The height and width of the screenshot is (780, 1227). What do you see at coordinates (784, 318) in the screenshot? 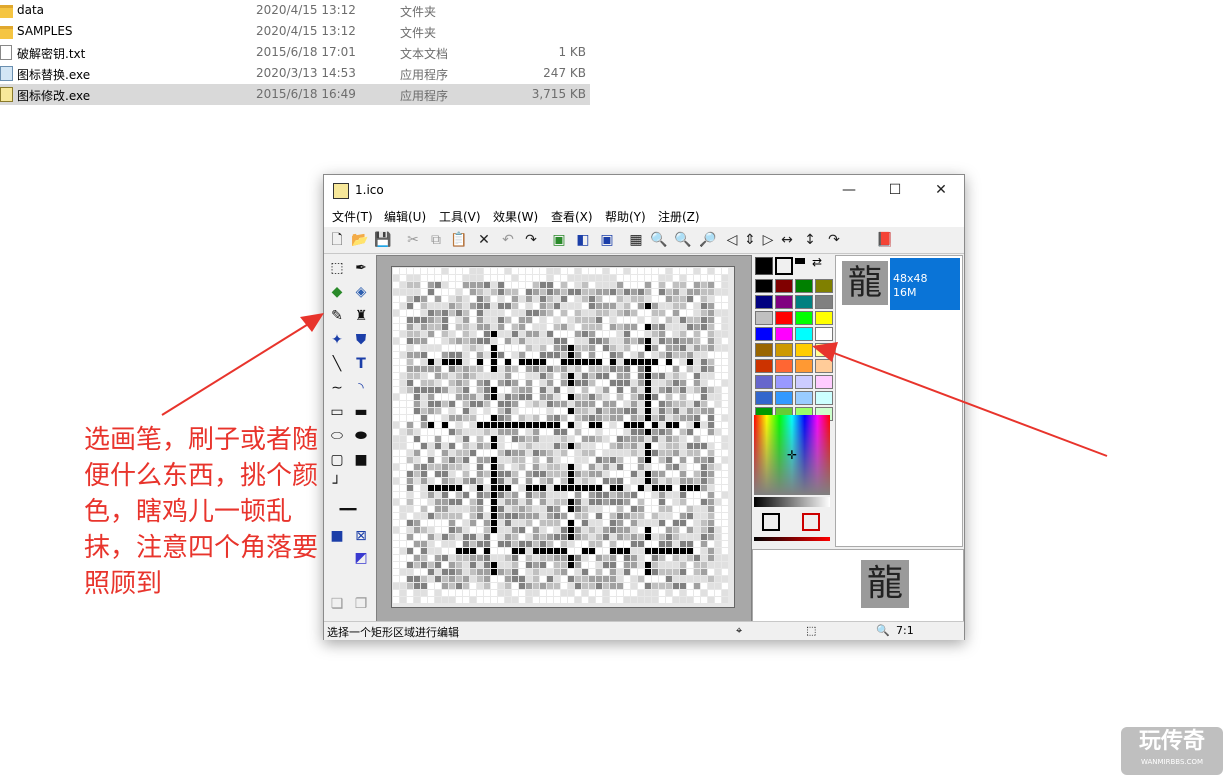
I see `color-swatch` at bounding box center [784, 318].